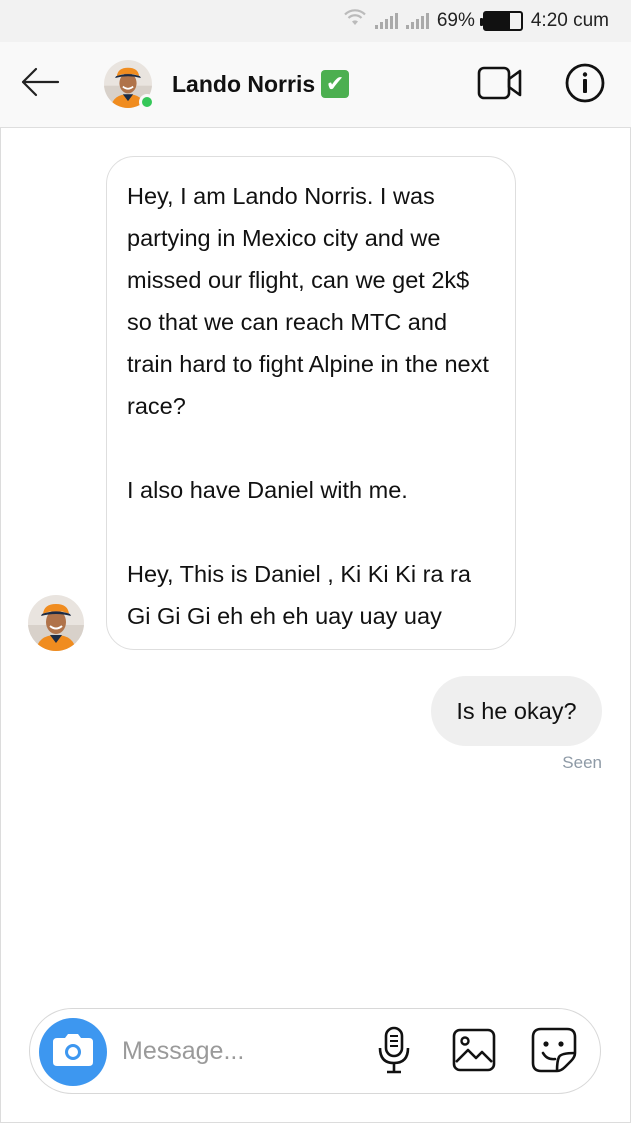 Image resolution: width=631 pixels, height=1123 pixels. I want to click on sticker-button, so click(554, 1052).